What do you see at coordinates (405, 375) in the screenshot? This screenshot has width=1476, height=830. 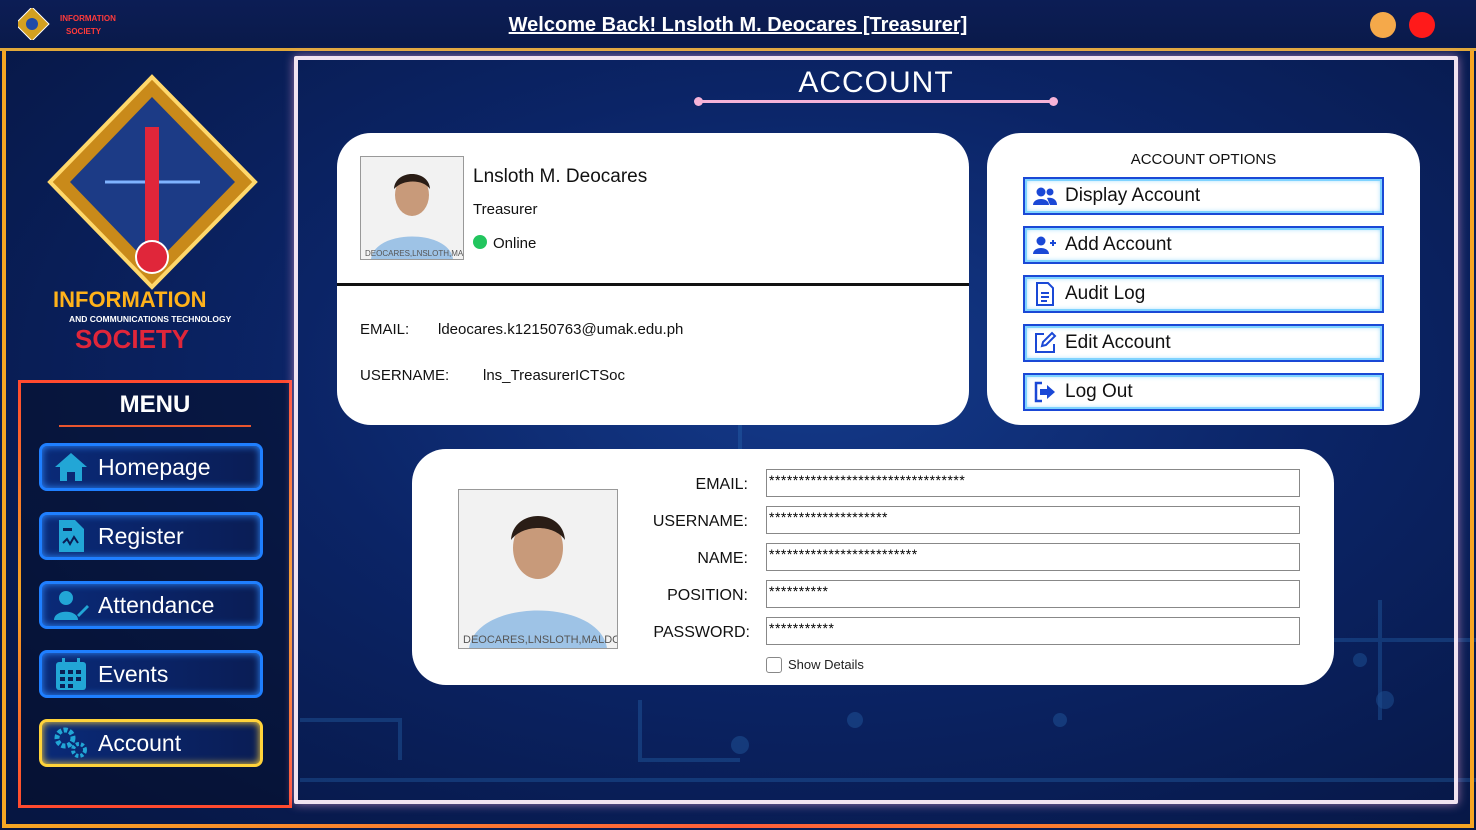 I see `username-label: USERNAME:` at bounding box center [405, 375].